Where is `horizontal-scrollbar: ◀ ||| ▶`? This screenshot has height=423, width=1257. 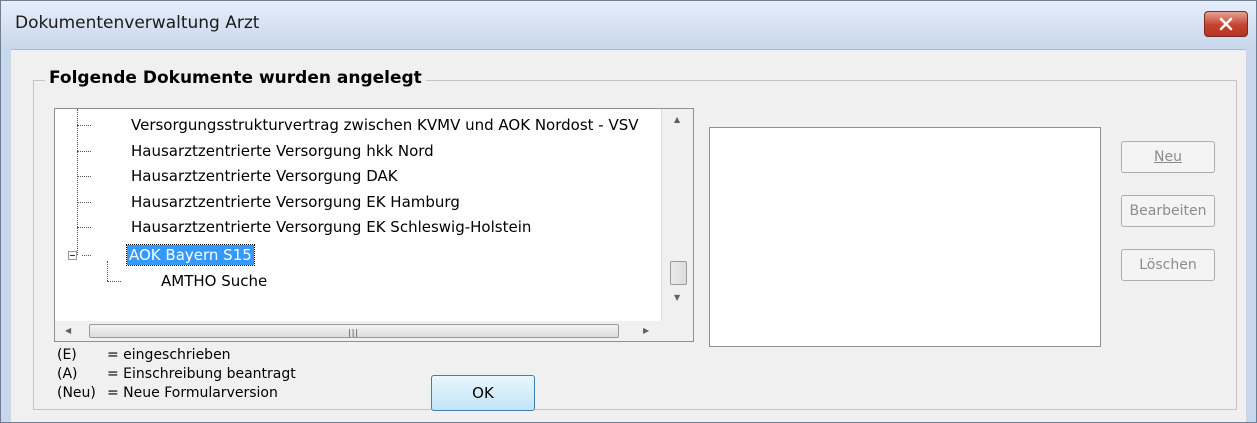 horizontal-scrollbar: ◀ ||| ▶ is located at coordinates (358, 331).